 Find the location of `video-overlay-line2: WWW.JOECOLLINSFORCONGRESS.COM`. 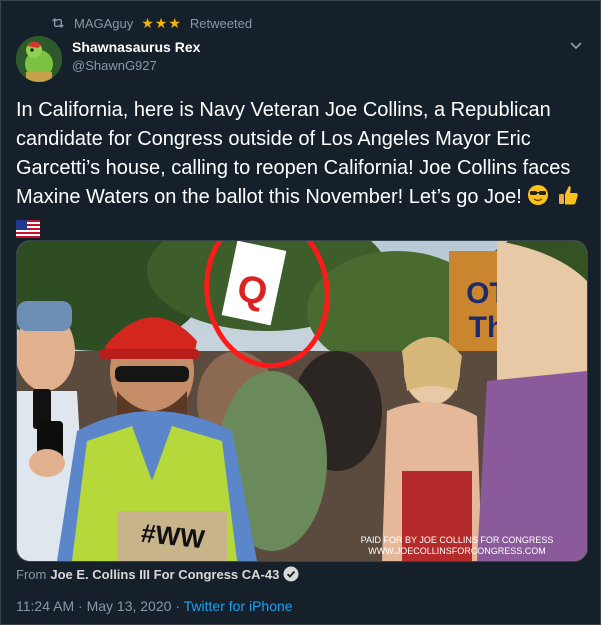

video-overlay-line2: WWW.JOECOLLINSFORCONGRESS.COM is located at coordinates (457, 551).